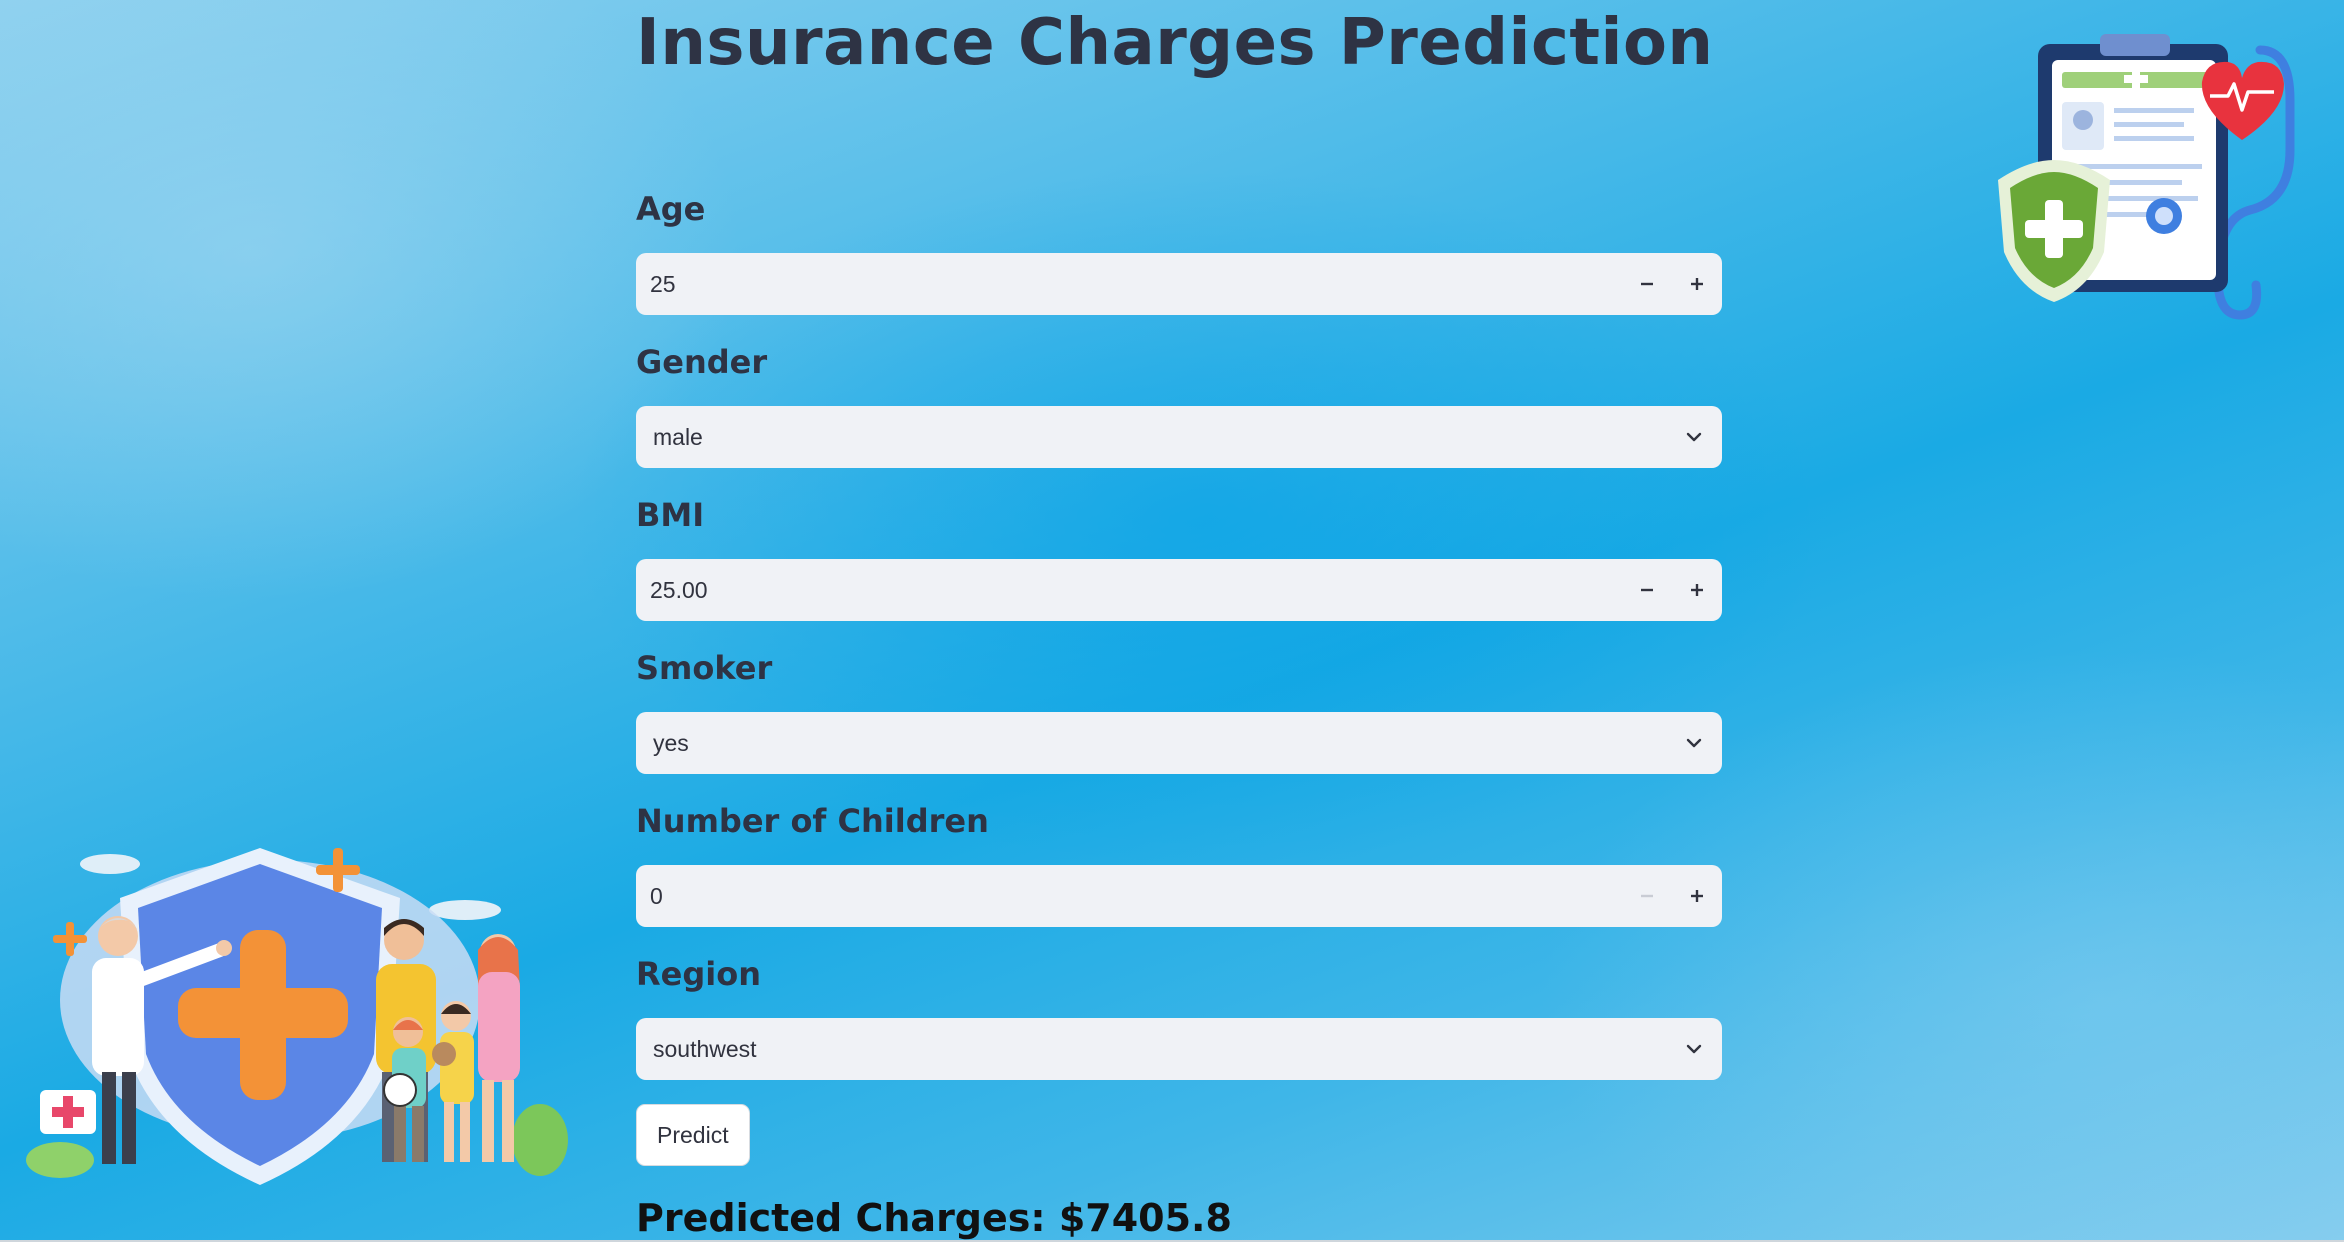 This screenshot has height=1242, width=2344. Describe the element at coordinates (1175, 43) in the screenshot. I see `page-title: Insurance Charges Prediction` at that location.